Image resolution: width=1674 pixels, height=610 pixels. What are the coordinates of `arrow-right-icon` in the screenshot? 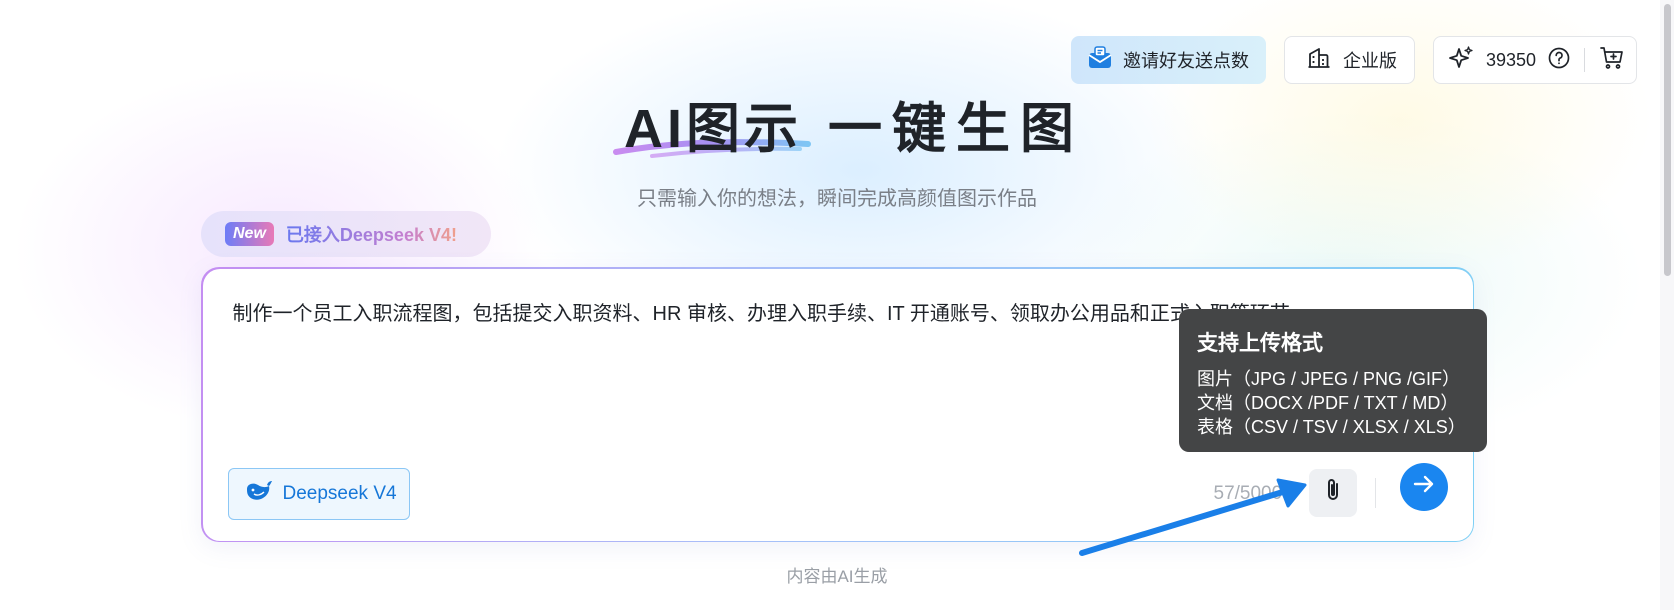 It's located at (1424, 486).